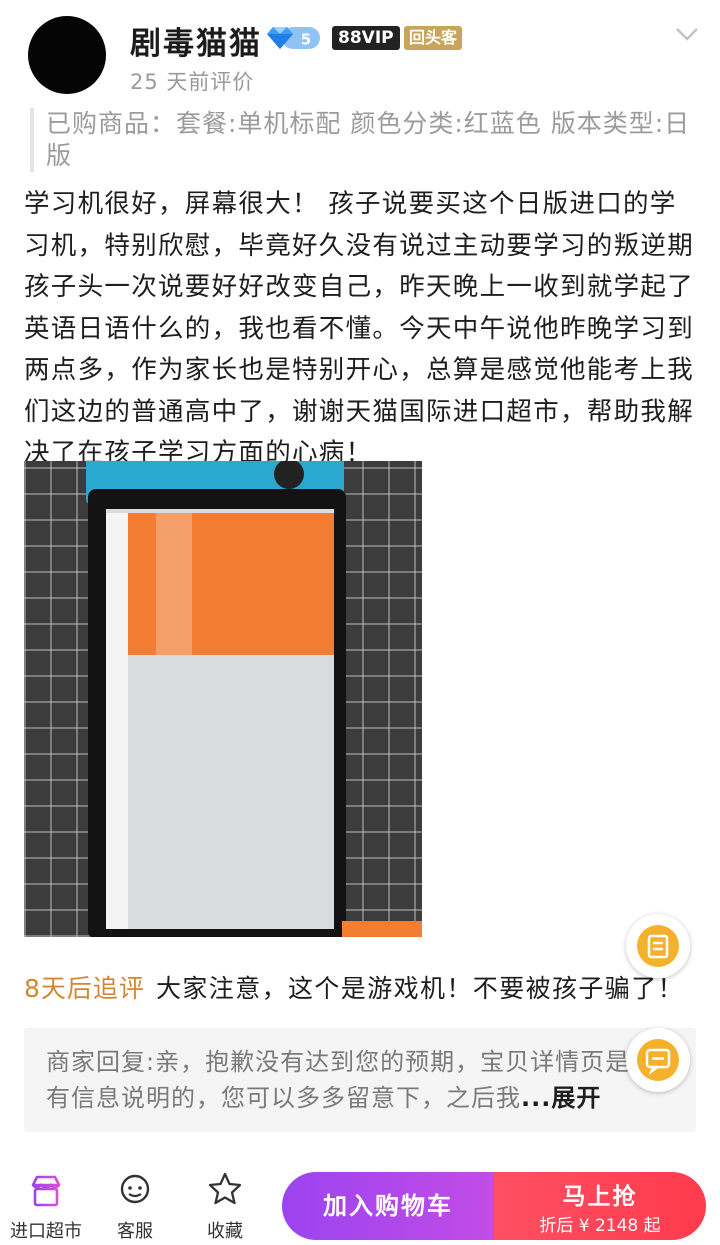  What do you see at coordinates (388, 1206) in the screenshot?
I see `add-to-cart-label: 加入购物车` at bounding box center [388, 1206].